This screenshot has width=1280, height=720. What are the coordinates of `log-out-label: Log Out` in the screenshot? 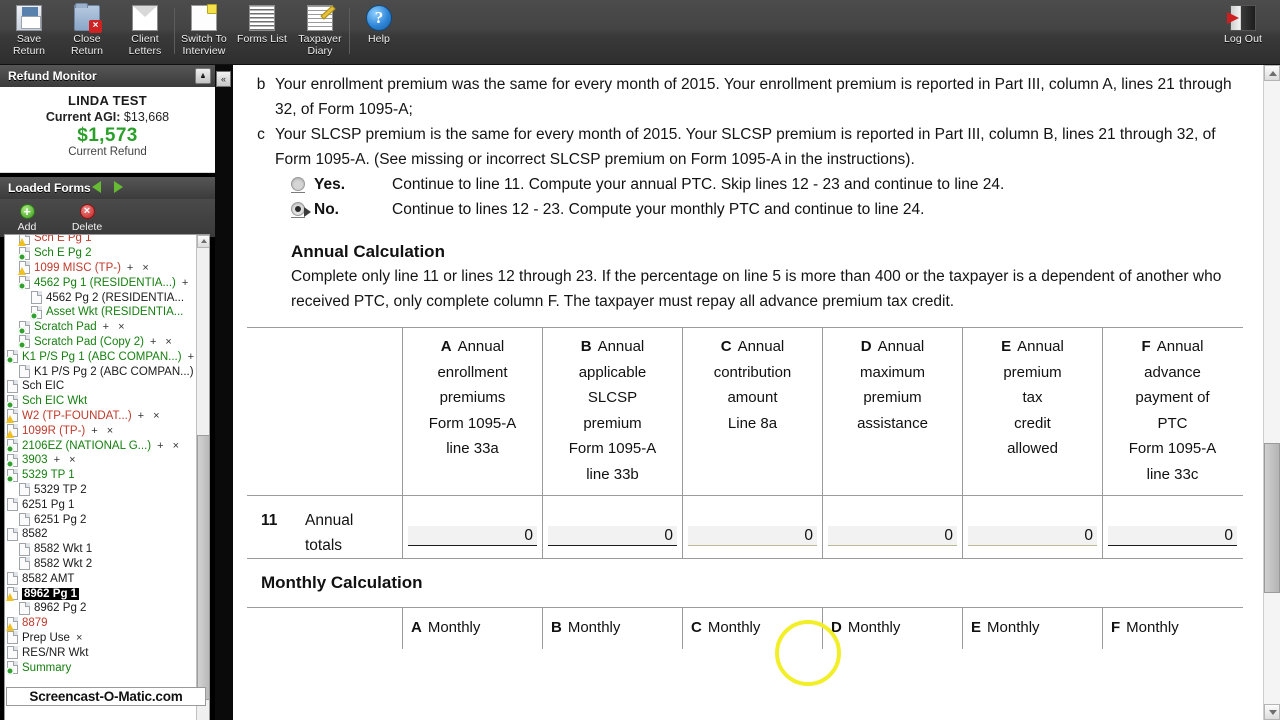 It's located at (1243, 39).